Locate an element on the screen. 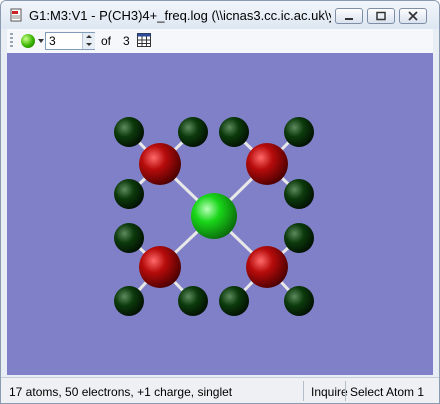  spin-down-icon is located at coordinates (88, 45).